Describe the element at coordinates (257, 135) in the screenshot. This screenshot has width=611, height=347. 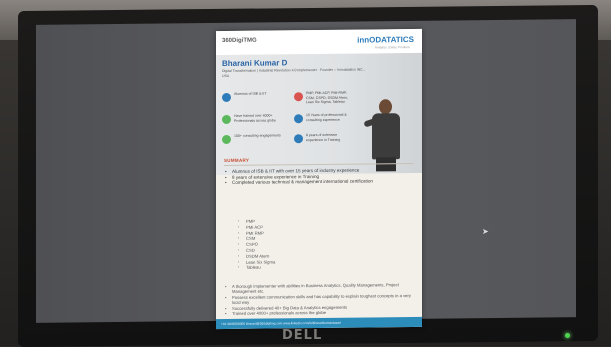
I see `badge-label: 100+ consulting engagements` at that location.